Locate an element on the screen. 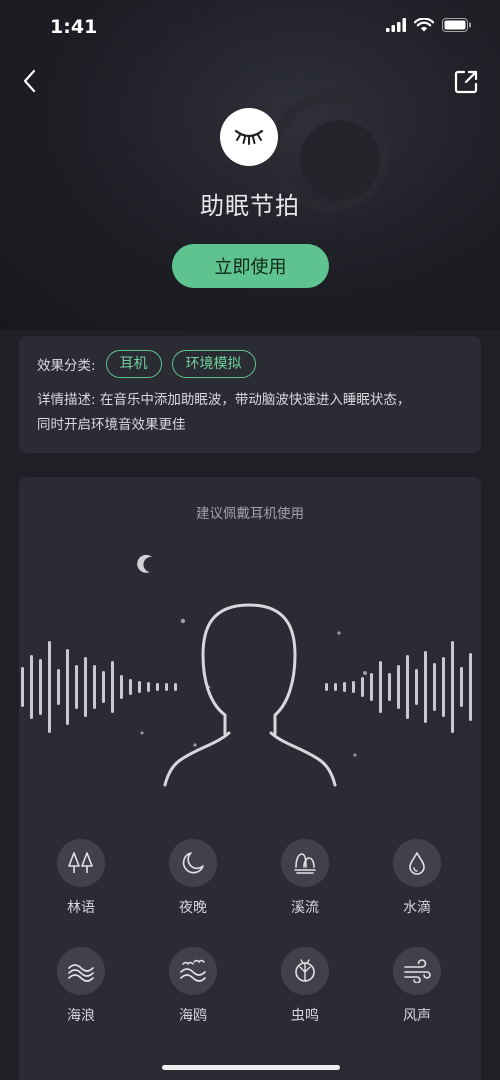 The height and width of the screenshot is (1080, 500). sound-label: 虫鸣 is located at coordinates (305, 1016).